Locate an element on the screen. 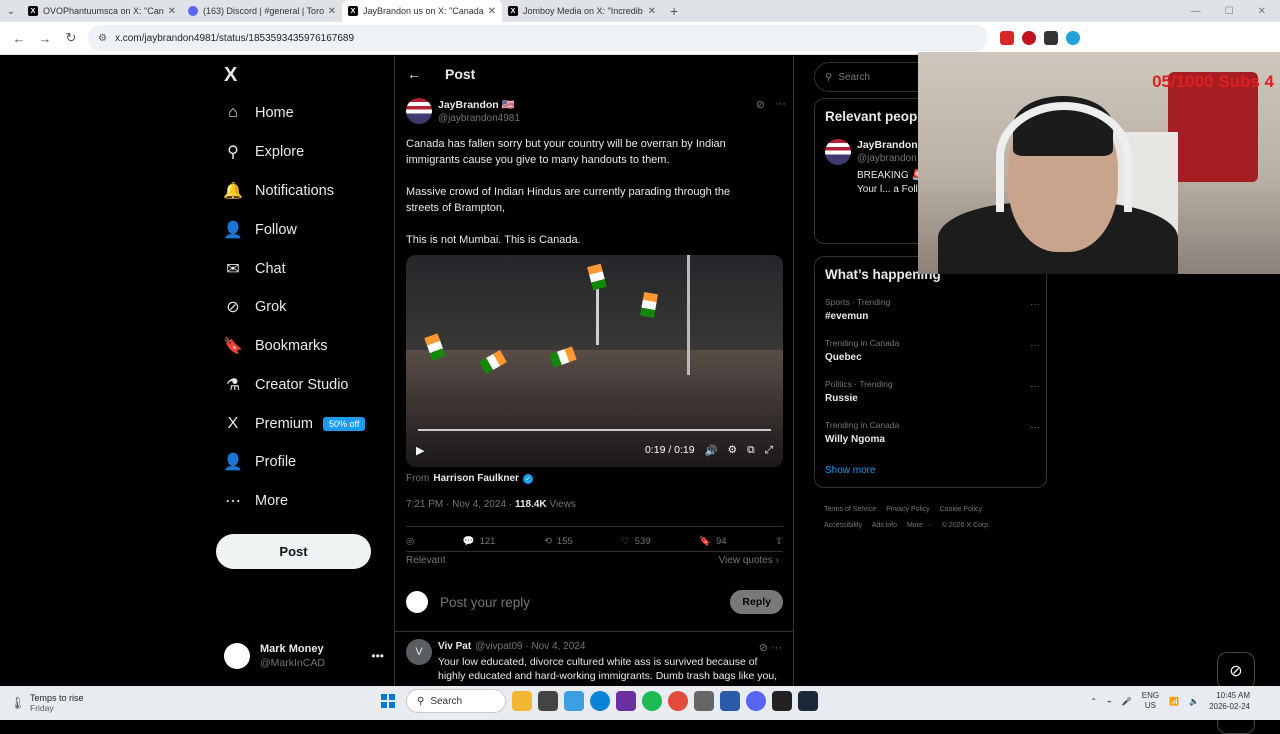 This screenshot has height=734, width=1280. tab-search-icon: ⌄ is located at coordinates (11, 11).